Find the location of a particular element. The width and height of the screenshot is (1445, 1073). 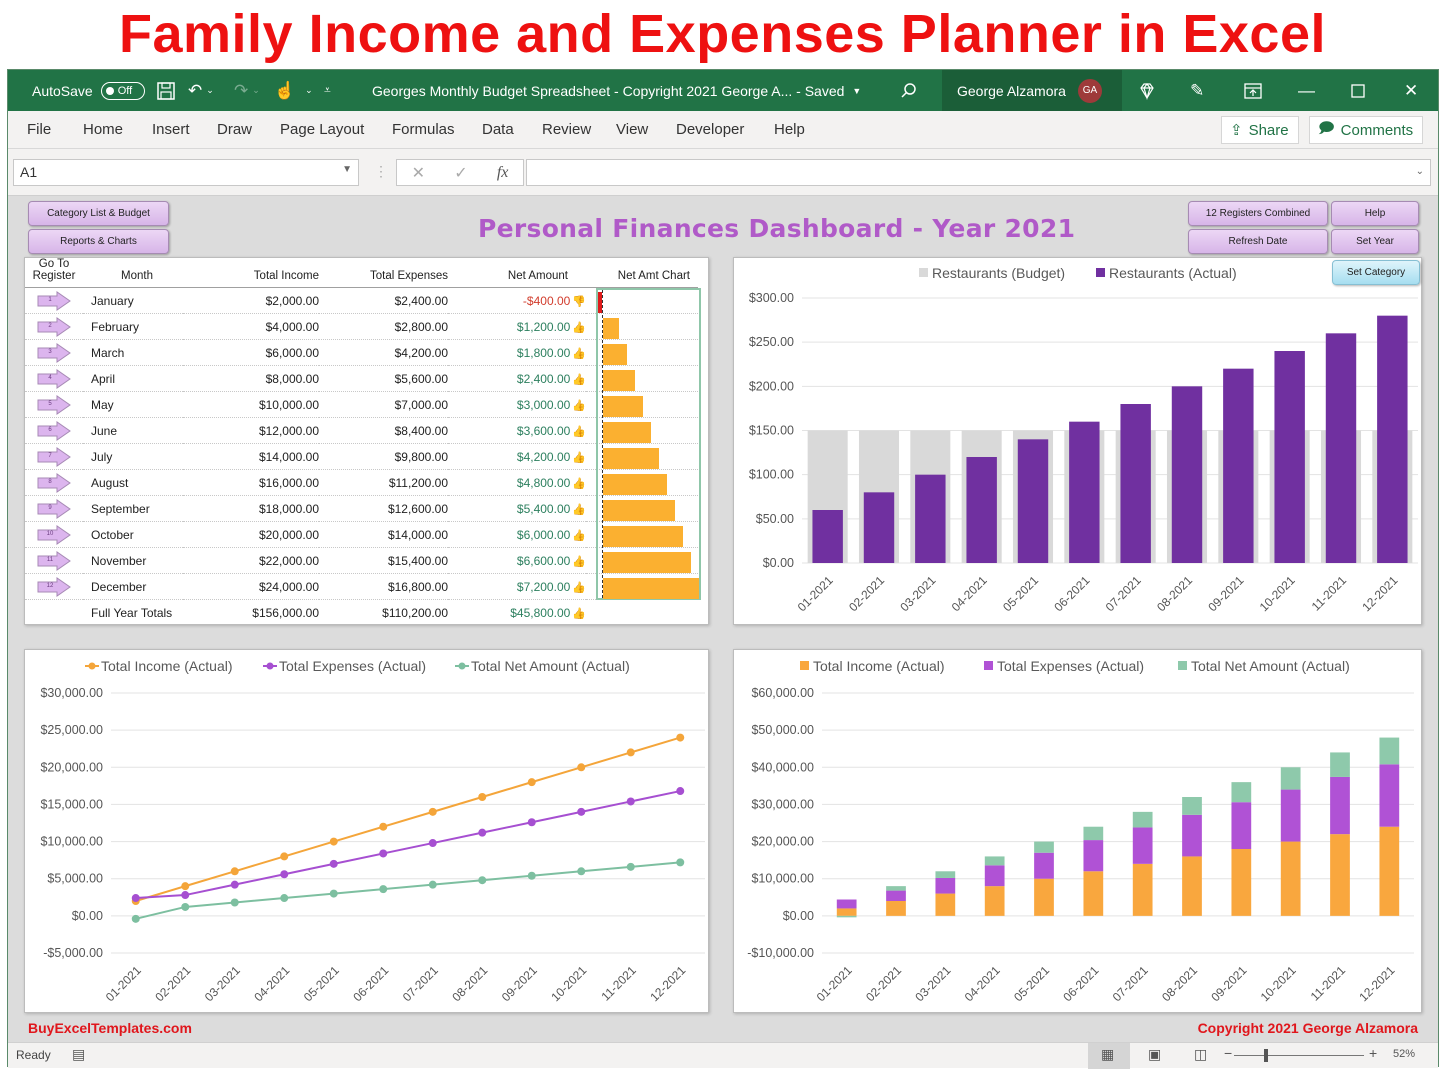

net-amount-cell: $1,200.00 👍 is located at coordinates (517, 326).